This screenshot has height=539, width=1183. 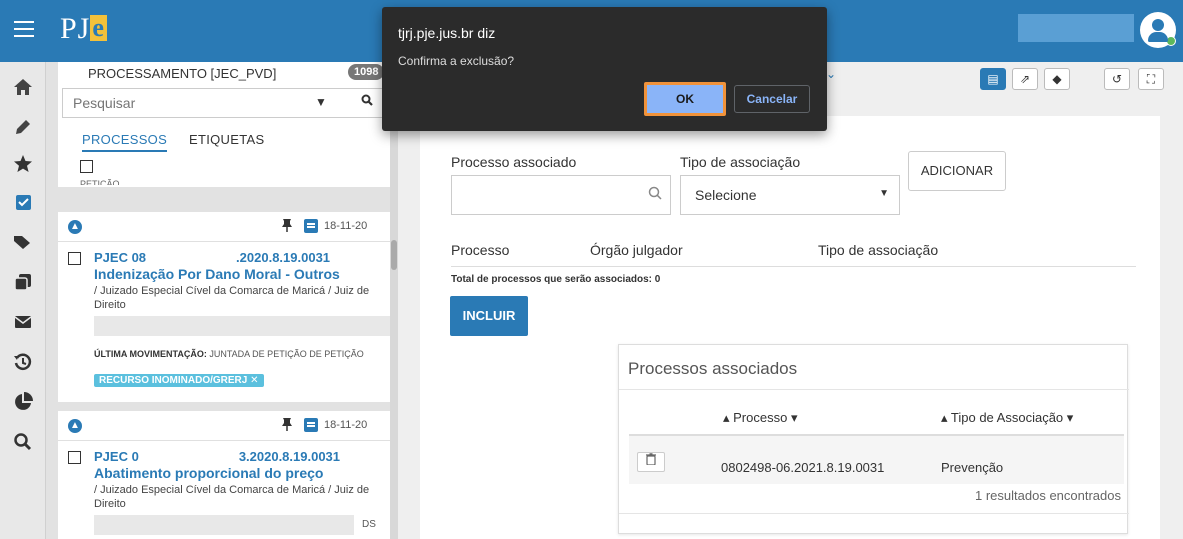 What do you see at coordinates (23, 242) in the screenshot?
I see `tags-icon` at bounding box center [23, 242].